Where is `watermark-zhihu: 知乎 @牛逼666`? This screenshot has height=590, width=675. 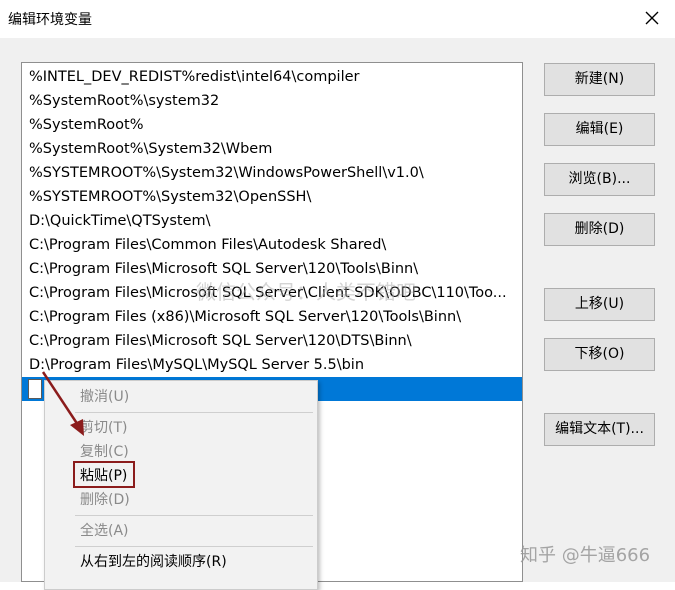
watermark-zhihu: 知乎 @牛逼666 is located at coordinates (585, 555).